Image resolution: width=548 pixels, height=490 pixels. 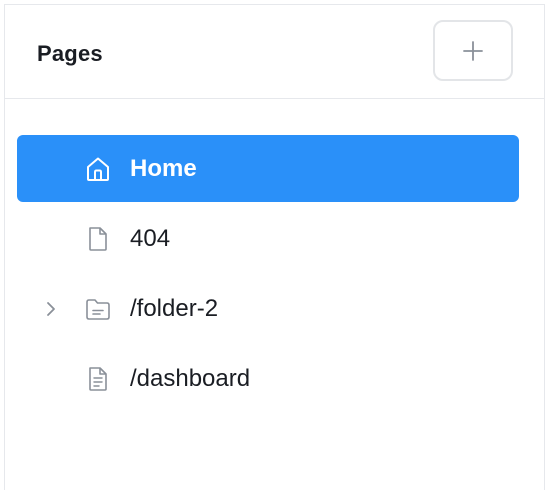 What do you see at coordinates (150, 238) in the screenshot?
I see `page-item-label: 404` at bounding box center [150, 238].